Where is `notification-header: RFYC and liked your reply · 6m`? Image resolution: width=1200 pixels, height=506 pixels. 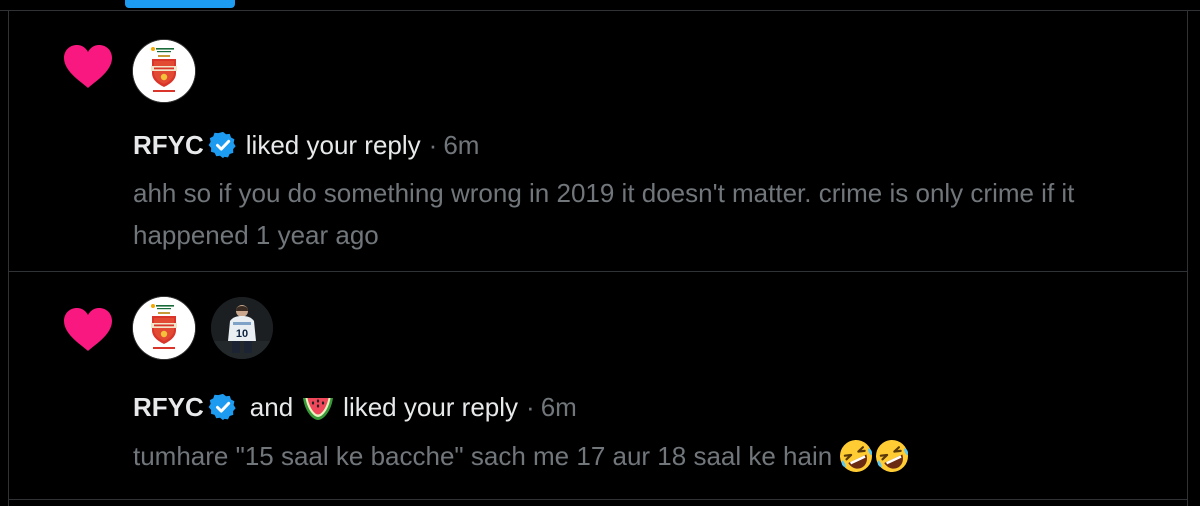
notification-header: RFYC and liked your reply · 6m is located at coordinates (355, 407).